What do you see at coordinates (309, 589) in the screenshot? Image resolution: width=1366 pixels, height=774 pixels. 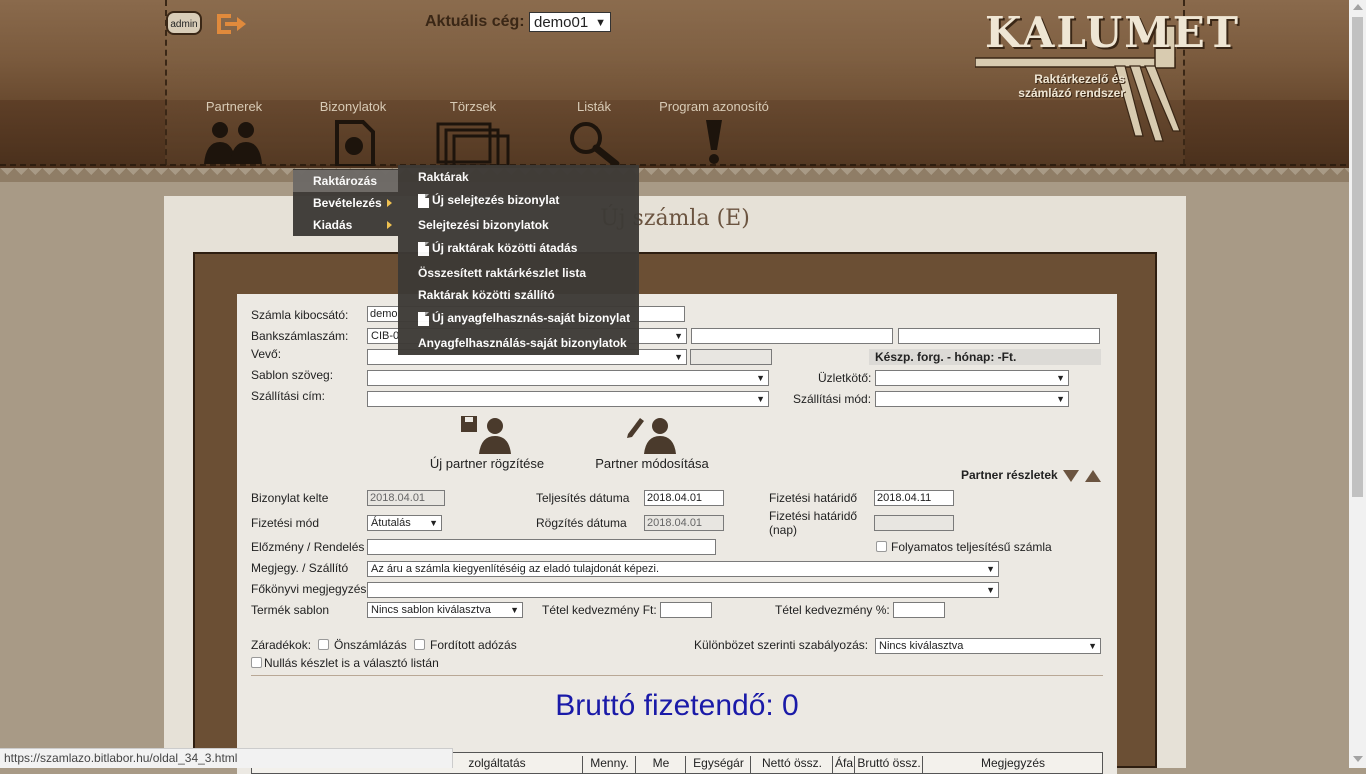 I see `ledger-note-label: Főkönyvi megjegyzés` at bounding box center [309, 589].